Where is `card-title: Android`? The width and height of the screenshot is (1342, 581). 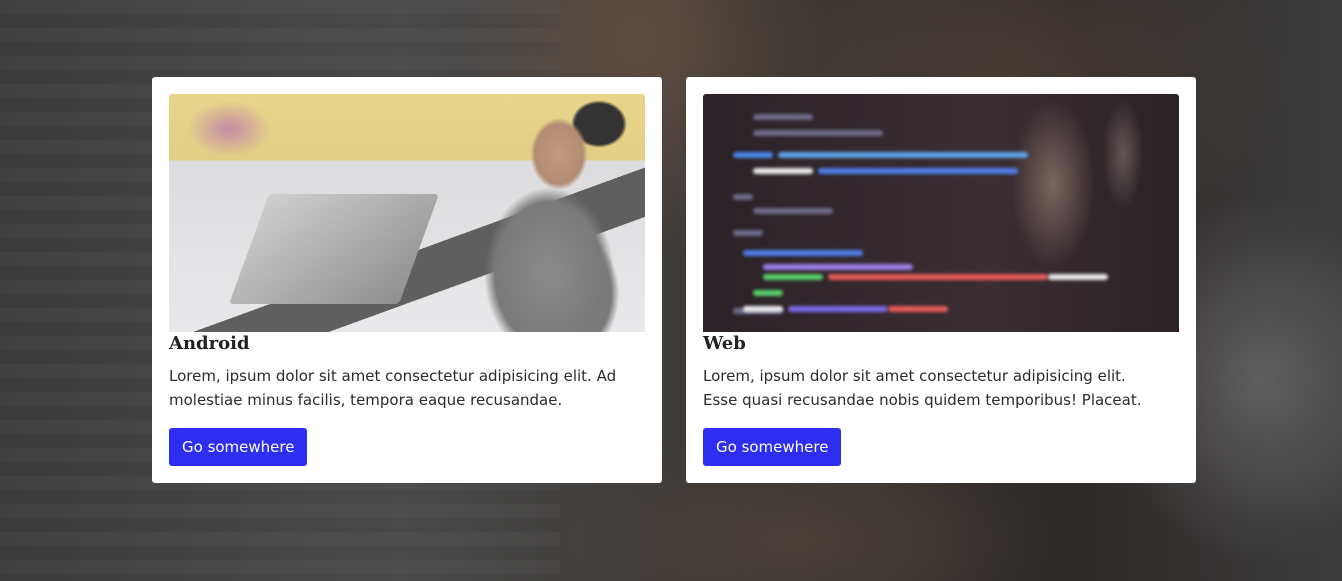
card-title: Android is located at coordinates (209, 343).